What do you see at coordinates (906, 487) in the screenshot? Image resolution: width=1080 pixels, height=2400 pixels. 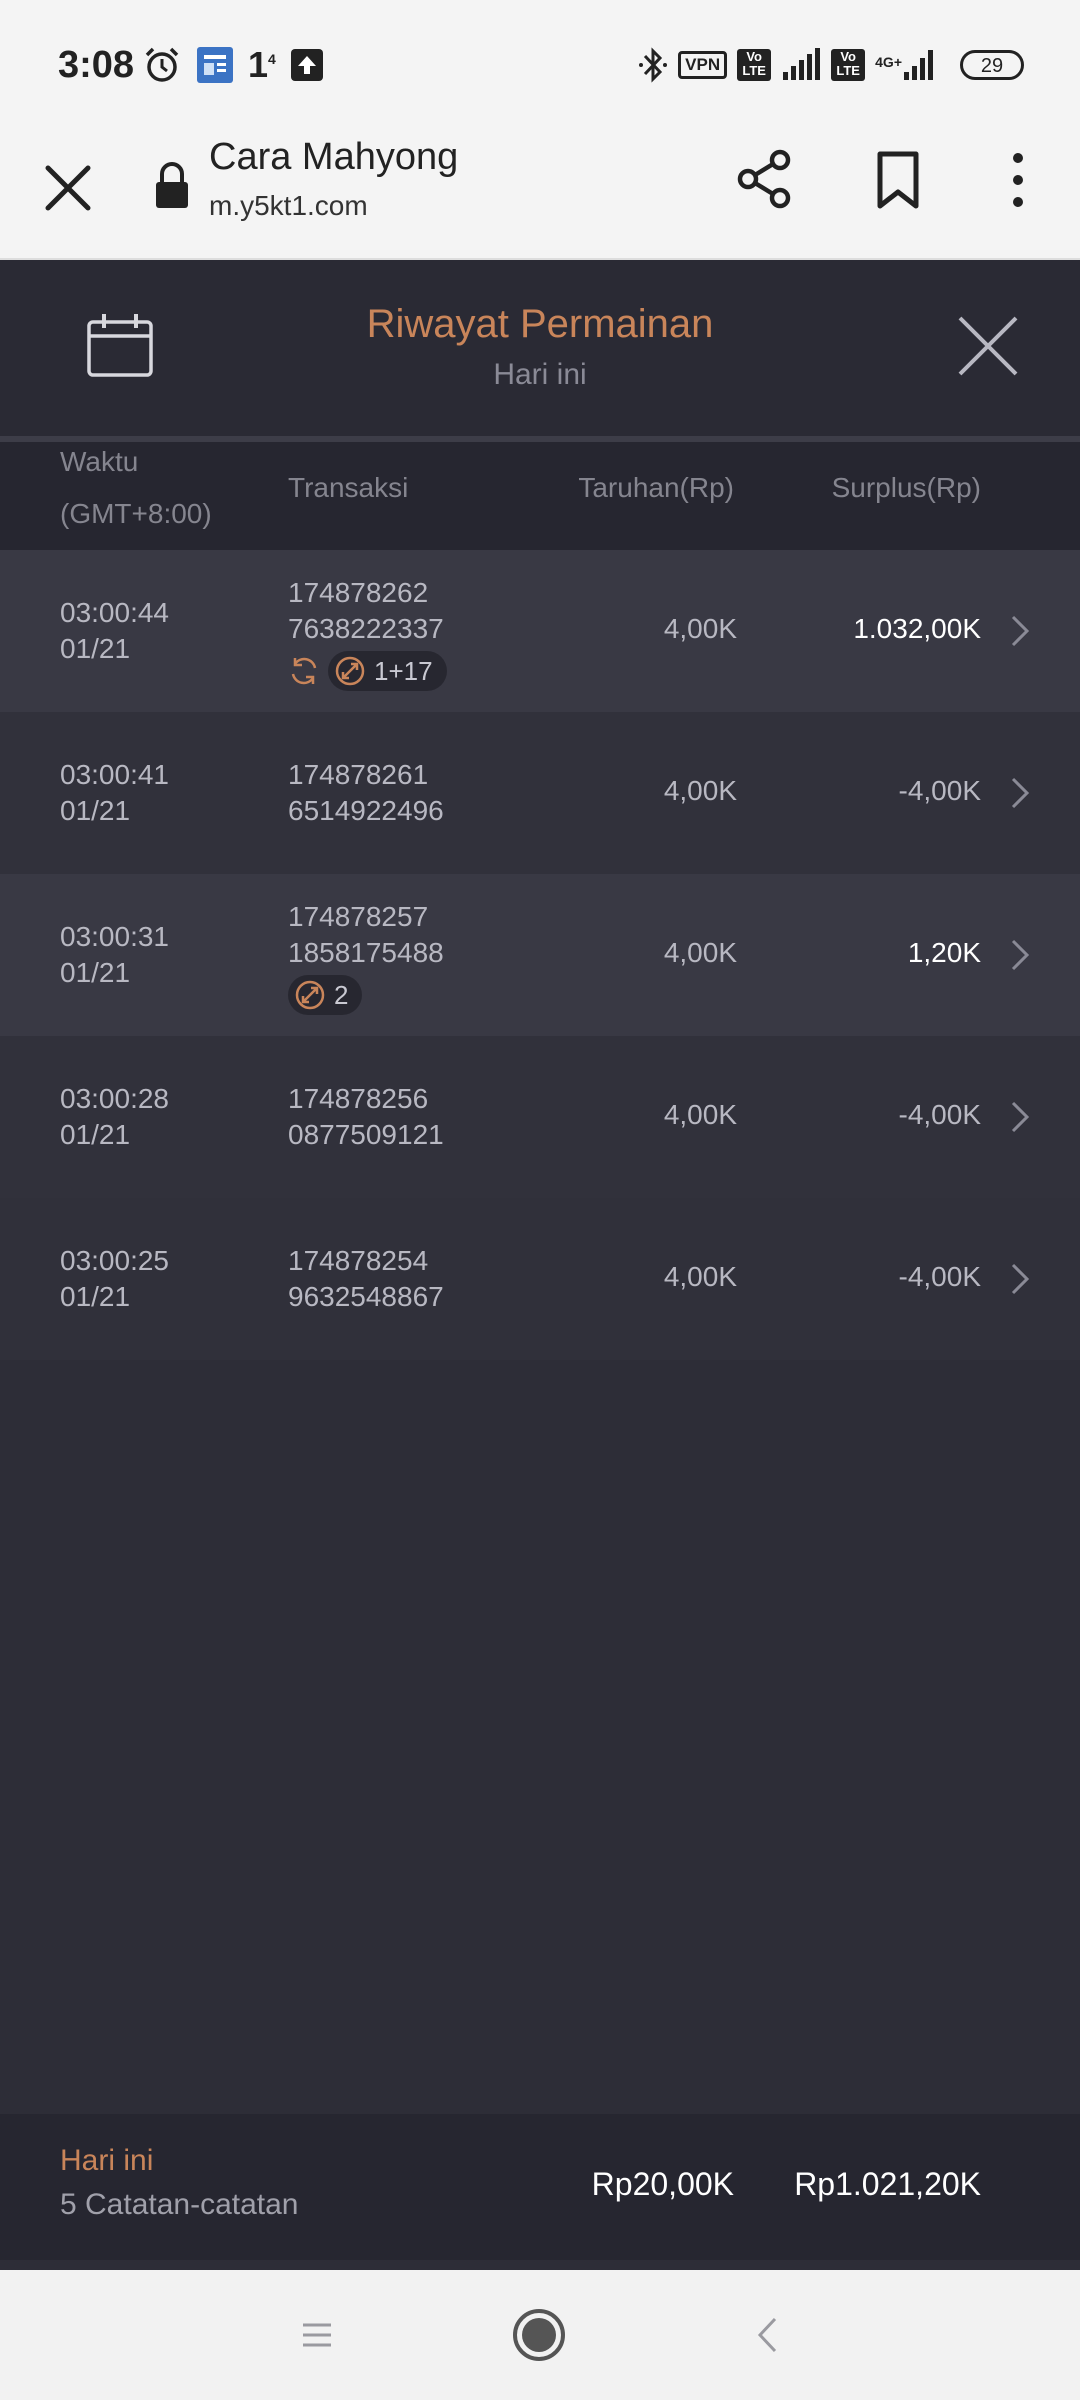 I see `col-surplus: Surplus(Rp)` at bounding box center [906, 487].